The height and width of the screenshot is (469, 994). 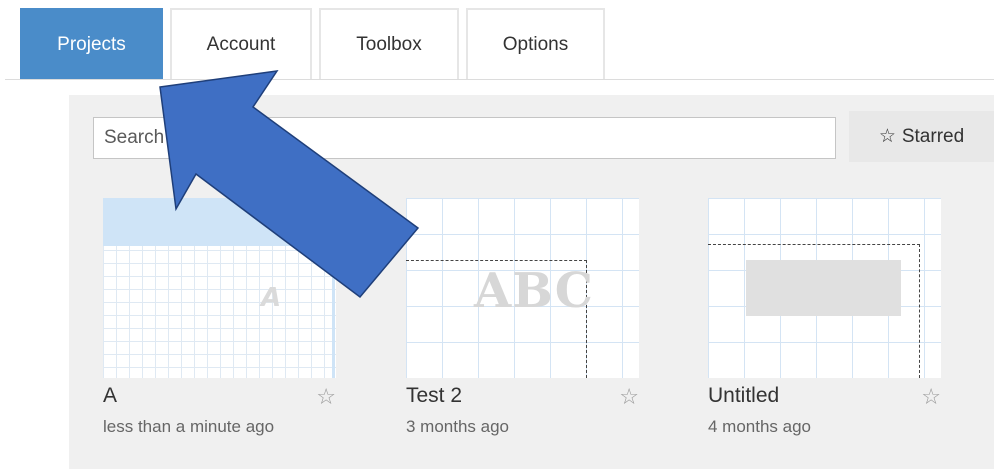 I want to click on project-card-untitled: Untitled ☆ 4 months ago, so click(x=824, y=318).